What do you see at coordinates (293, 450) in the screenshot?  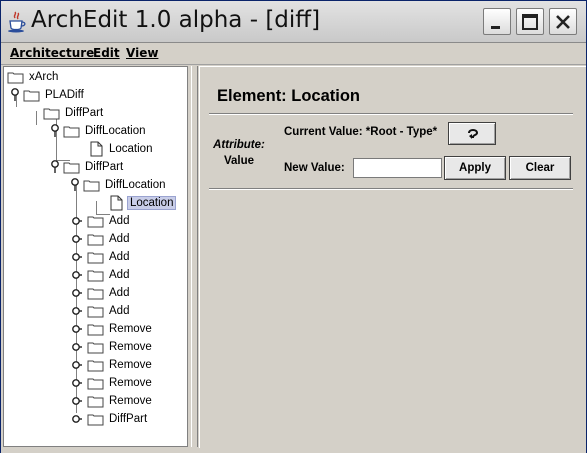 I see `window-bottom-edge` at bounding box center [293, 450].